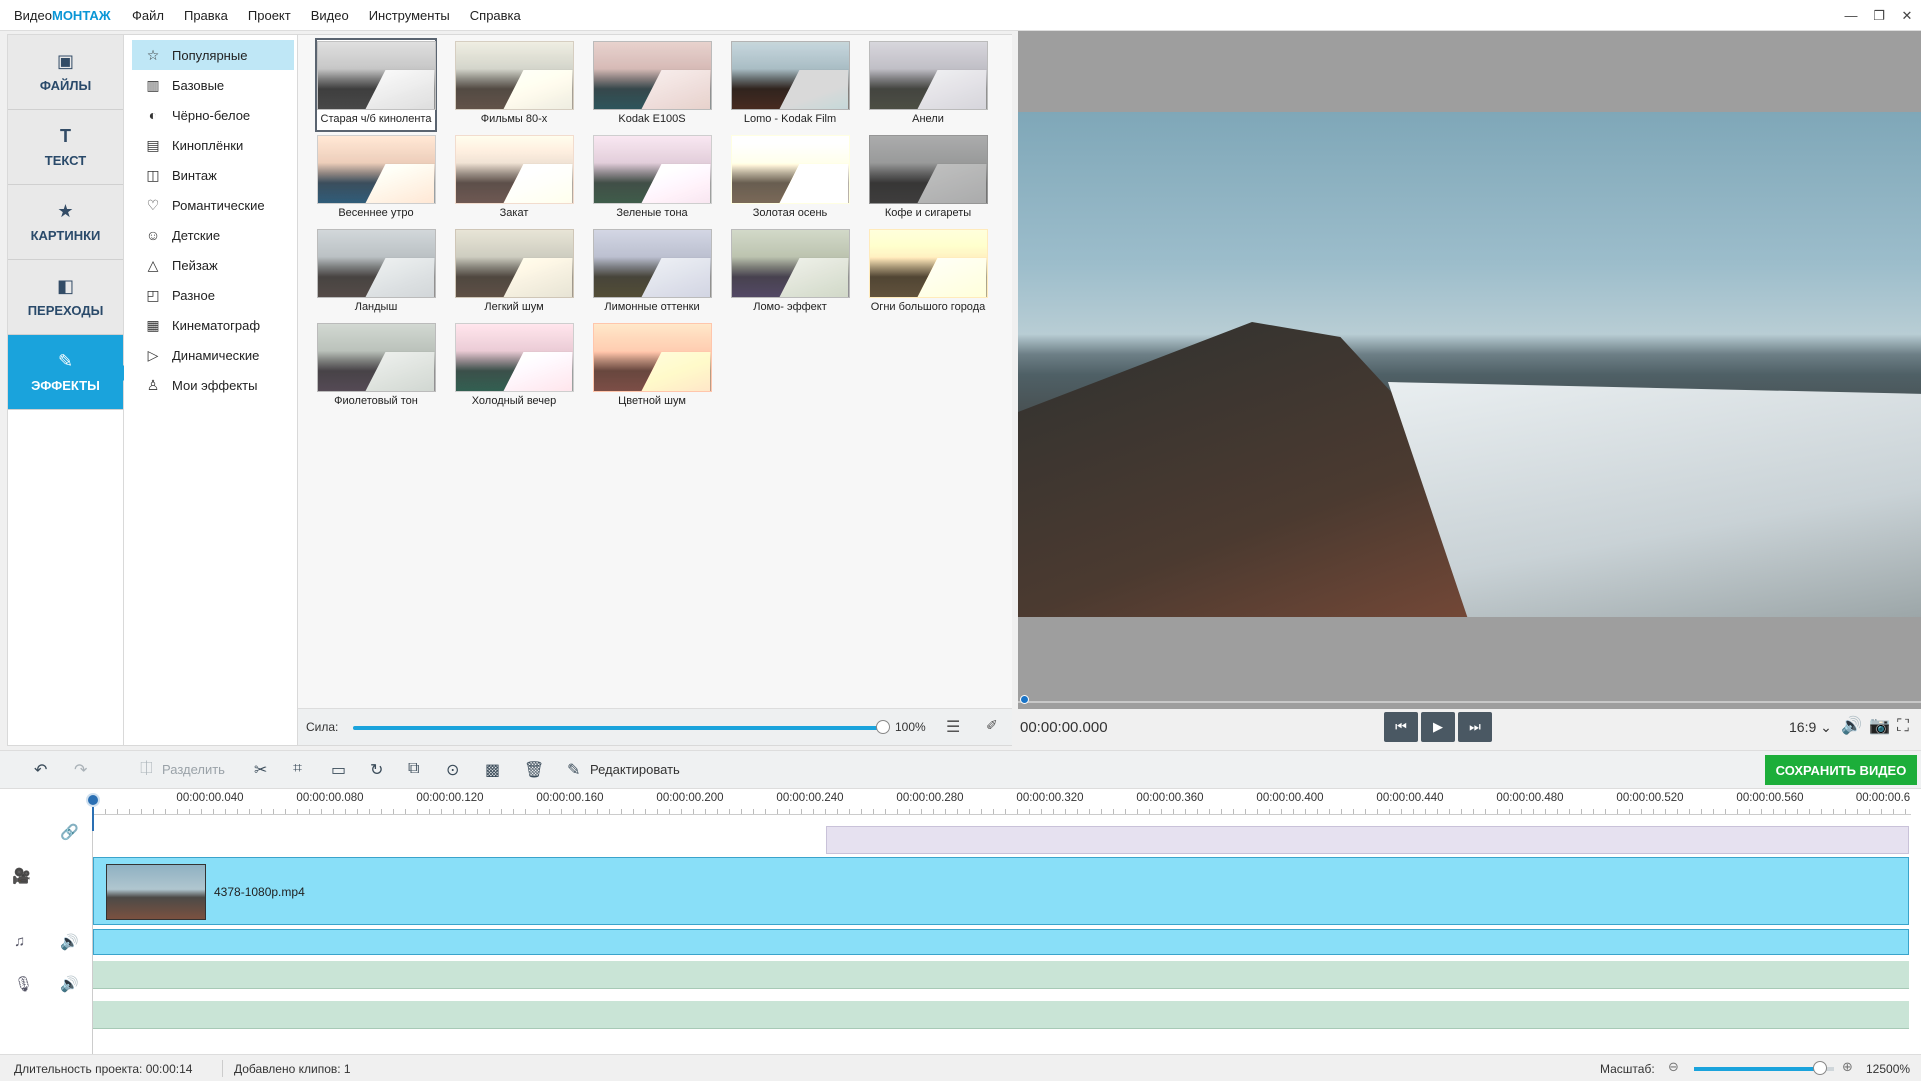 The image size is (1921, 1081). I want to click on redo-icon: ↷, so click(80, 770).